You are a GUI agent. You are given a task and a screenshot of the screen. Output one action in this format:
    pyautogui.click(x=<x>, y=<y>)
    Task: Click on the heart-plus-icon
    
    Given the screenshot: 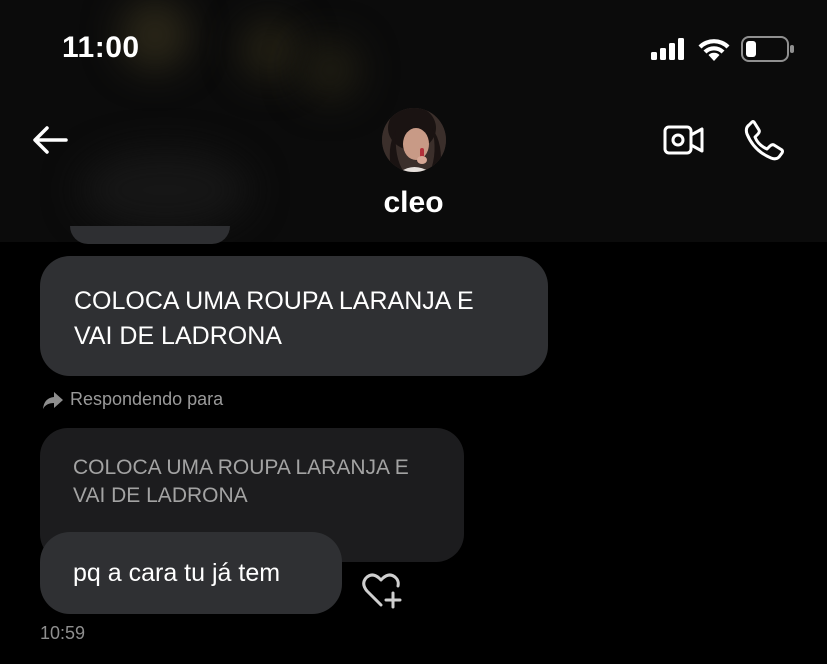 What is the action you would take?
    pyautogui.click(x=382, y=591)
    